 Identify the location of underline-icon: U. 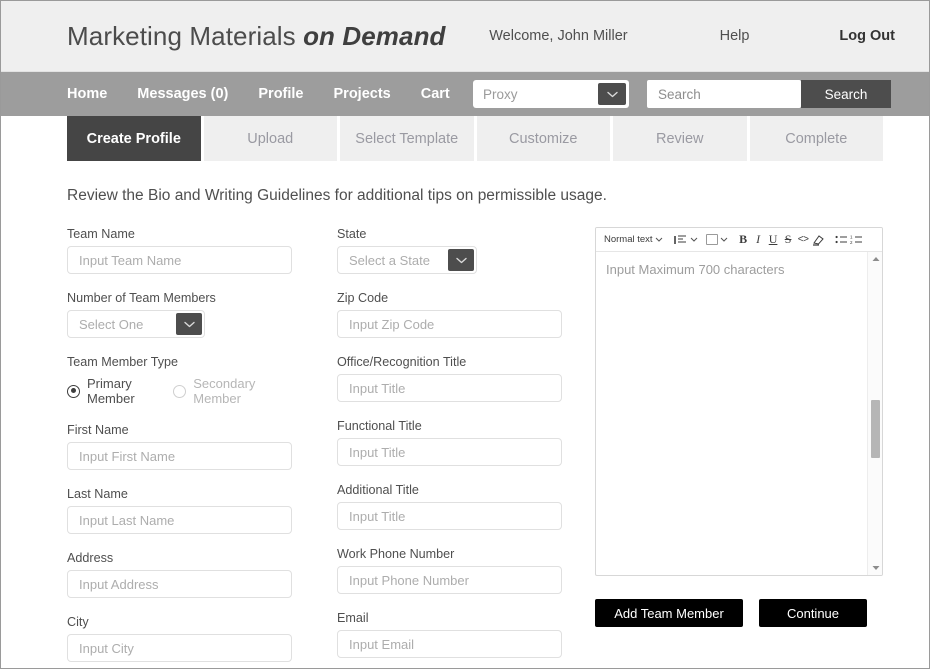
(773, 240).